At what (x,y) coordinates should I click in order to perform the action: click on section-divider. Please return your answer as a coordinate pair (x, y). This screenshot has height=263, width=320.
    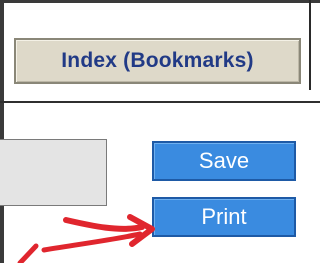
    Looking at the image, I should click on (160, 102).